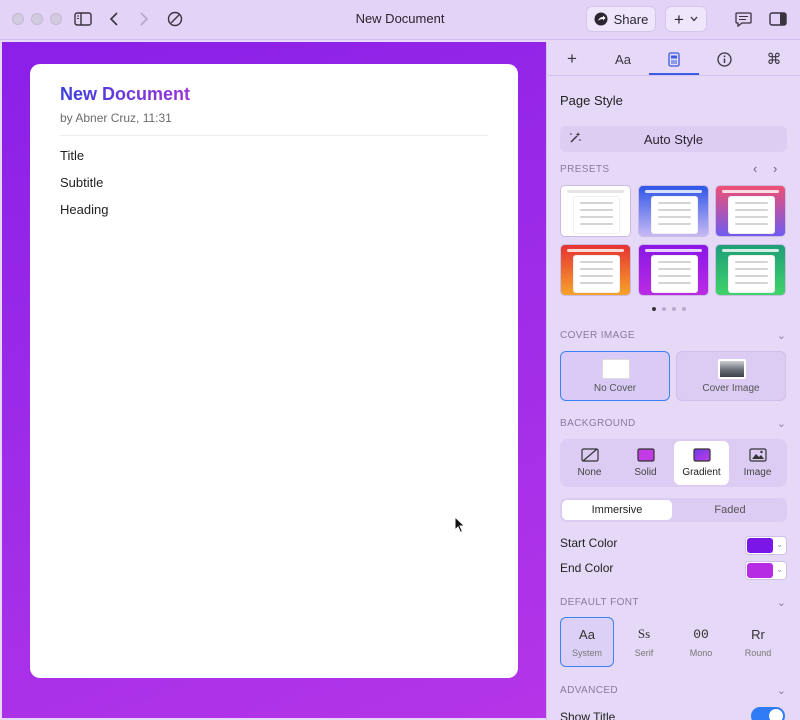 The width and height of the screenshot is (800, 720). I want to click on tab-info, so click(724, 59).